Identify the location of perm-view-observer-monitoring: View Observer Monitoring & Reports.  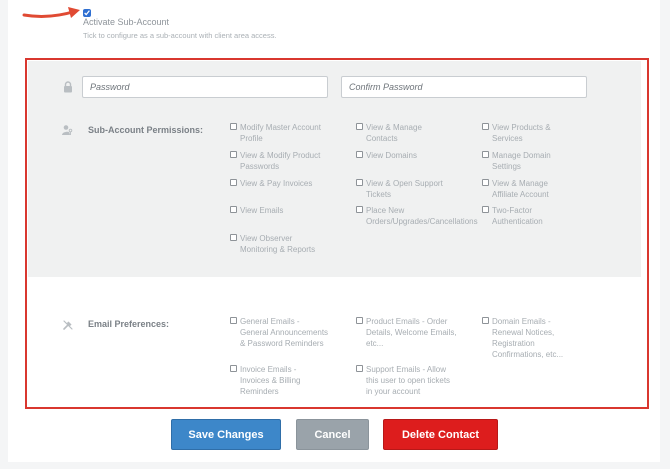
(272, 244).